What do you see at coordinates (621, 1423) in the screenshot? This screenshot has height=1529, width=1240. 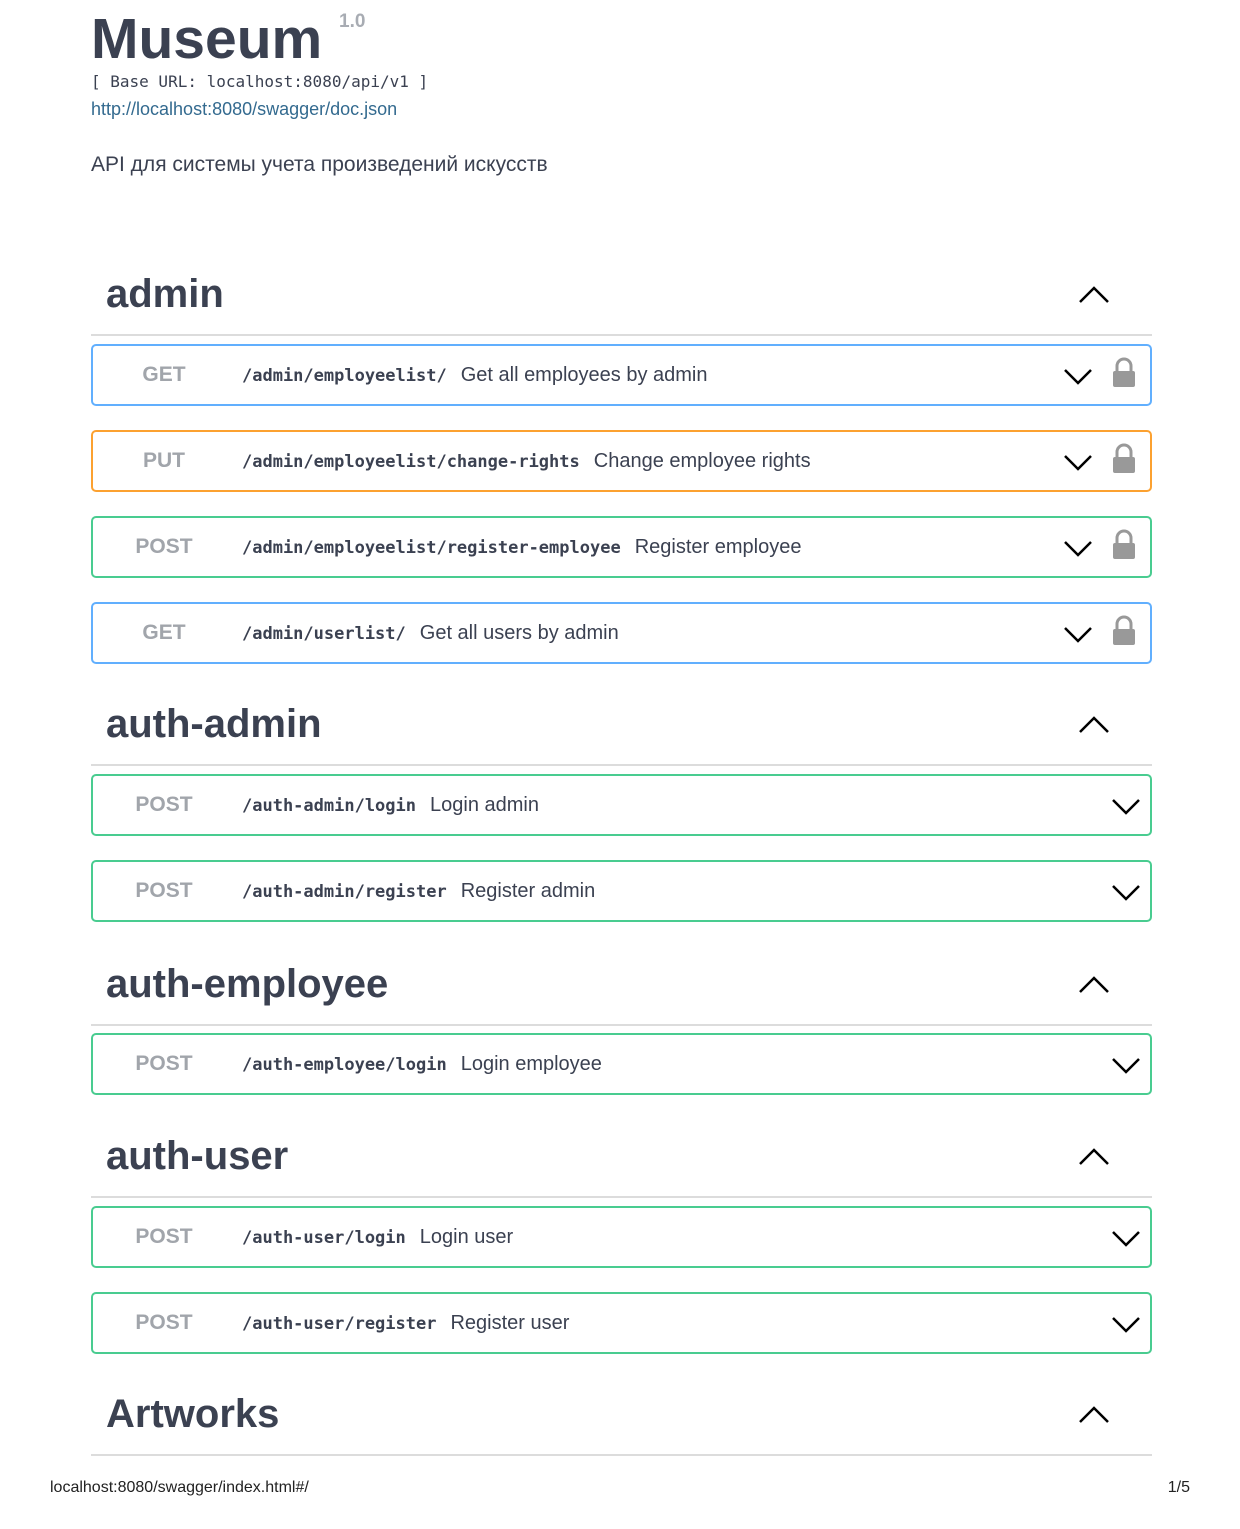 I see `section-header-artworks: Artworks` at bounding box center [621, 1423].